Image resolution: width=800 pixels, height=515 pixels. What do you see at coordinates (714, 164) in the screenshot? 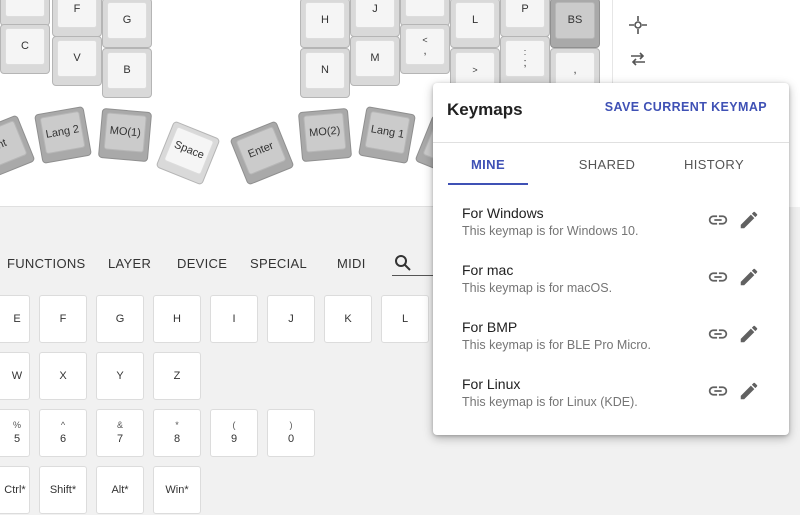
I see `tab-history: HISTORY` at bounding box center [714, 164].